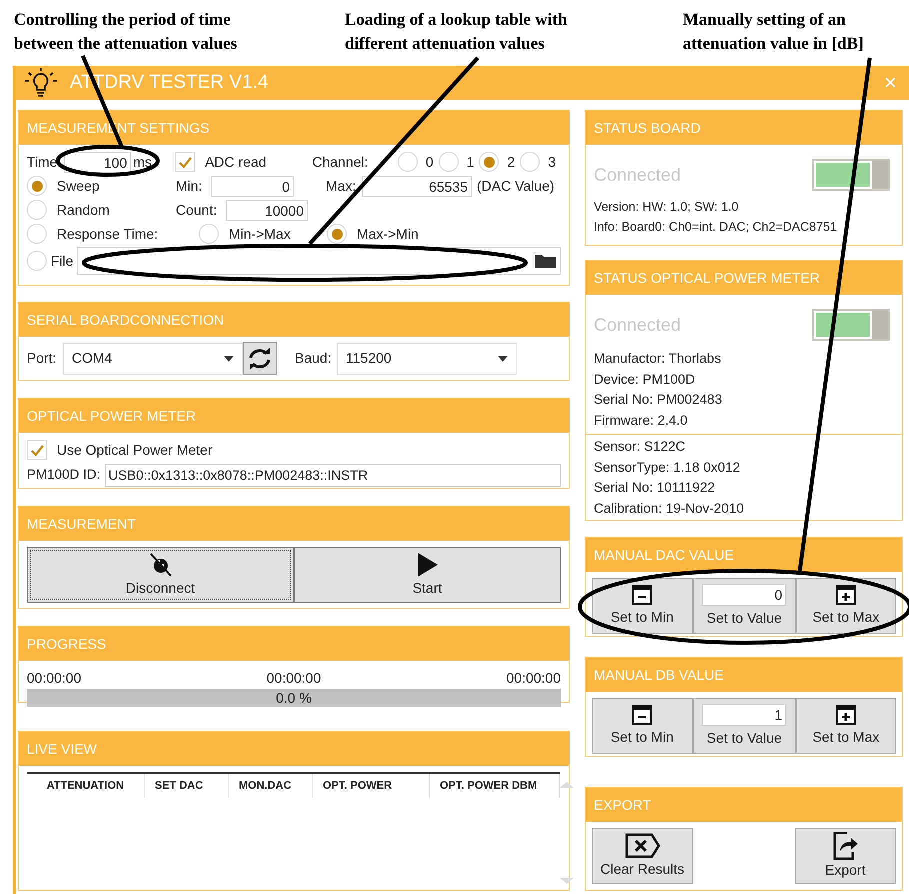  Describe the element at coordinates (314, 358) in the screenshot. I see `field-label: Baud:` at that location.